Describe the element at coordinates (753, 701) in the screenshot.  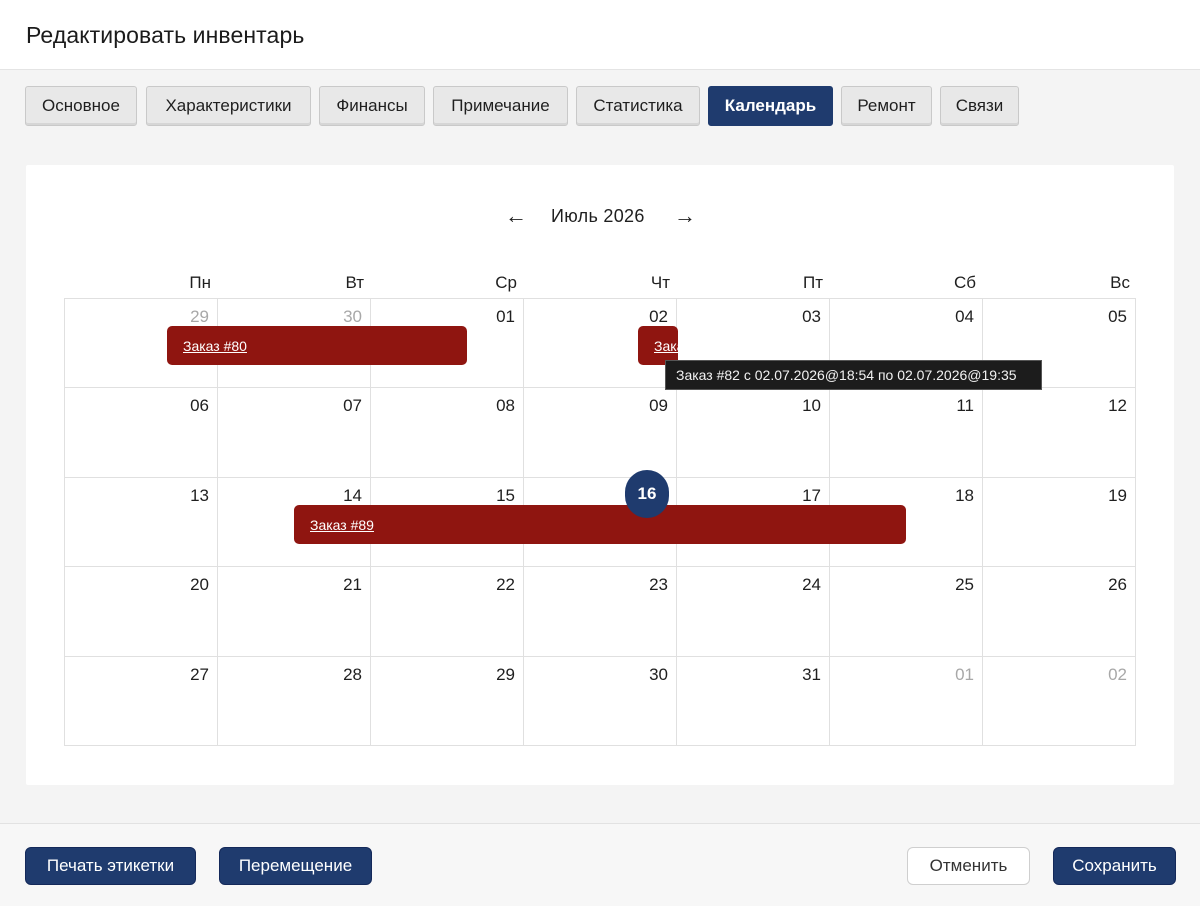
I see `calendar-day-cell: 31` at that location.